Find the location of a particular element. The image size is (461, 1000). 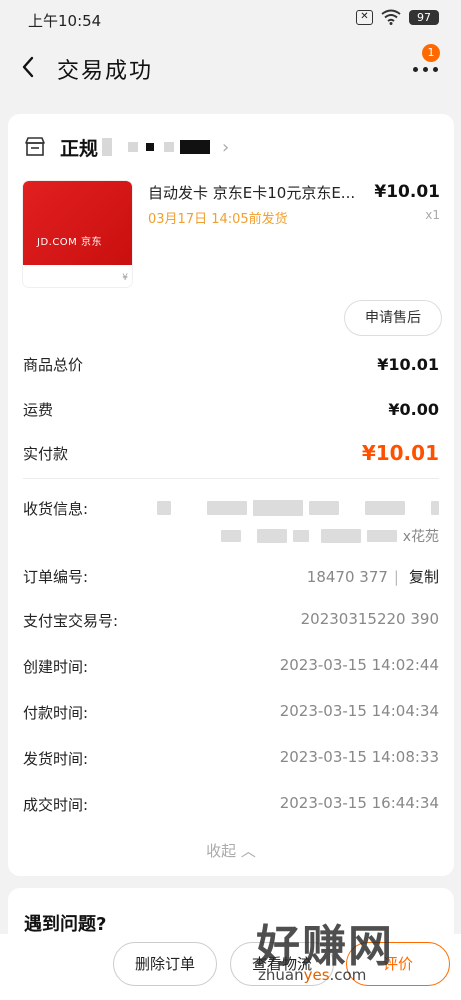

alipay-value: 20230315220 390 is located at coordinates (369, 619).